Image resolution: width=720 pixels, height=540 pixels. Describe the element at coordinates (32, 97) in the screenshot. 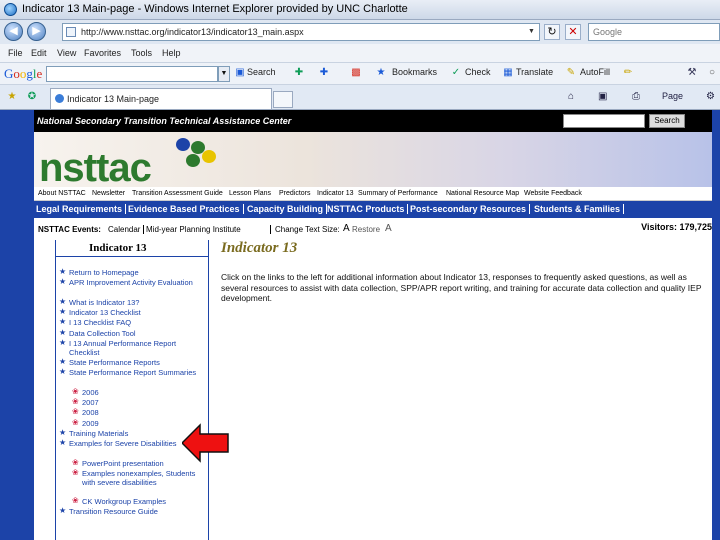

I see `add-favorites-icon: ✪` at that location.